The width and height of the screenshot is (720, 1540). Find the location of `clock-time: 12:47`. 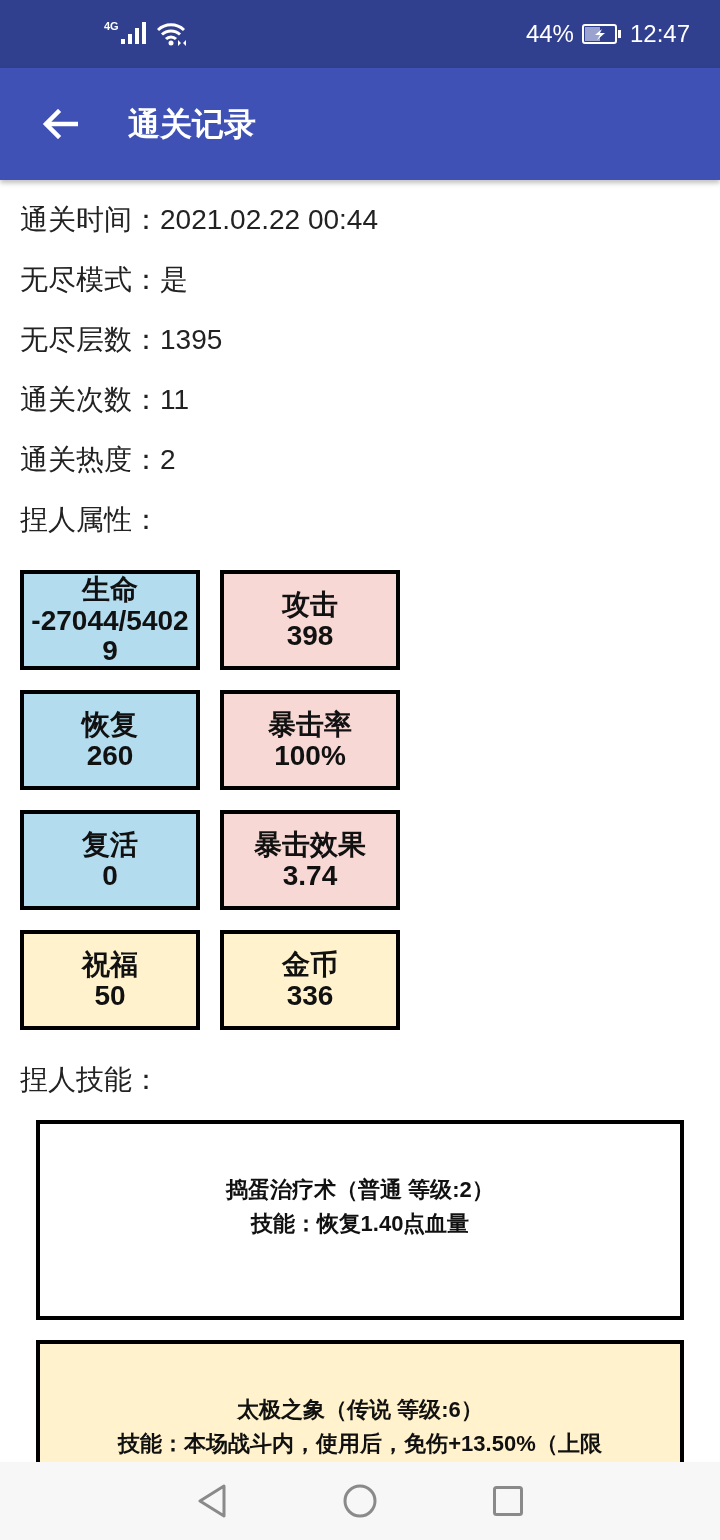

clock-time: 12:47 is located at coordinates (659, 34).